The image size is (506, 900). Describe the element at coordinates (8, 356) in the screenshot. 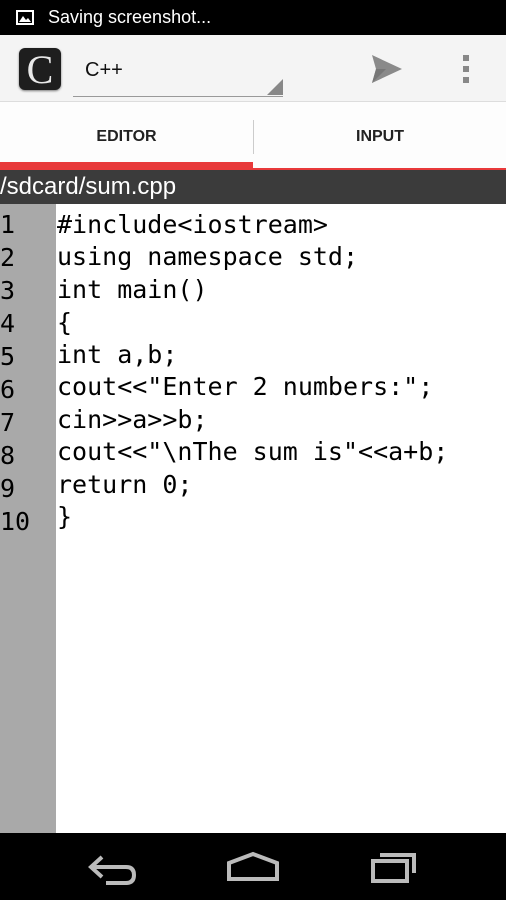

I see `line-number: 5` at that location.